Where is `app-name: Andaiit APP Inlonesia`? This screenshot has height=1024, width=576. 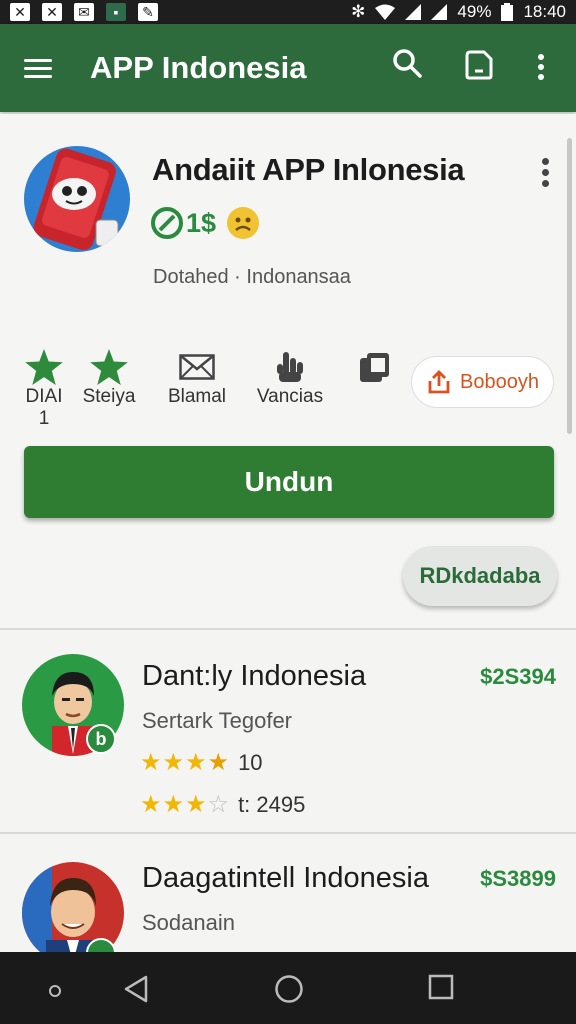
app-name: Andaiit APP Inlonesia is located at coordinates (308, 169).